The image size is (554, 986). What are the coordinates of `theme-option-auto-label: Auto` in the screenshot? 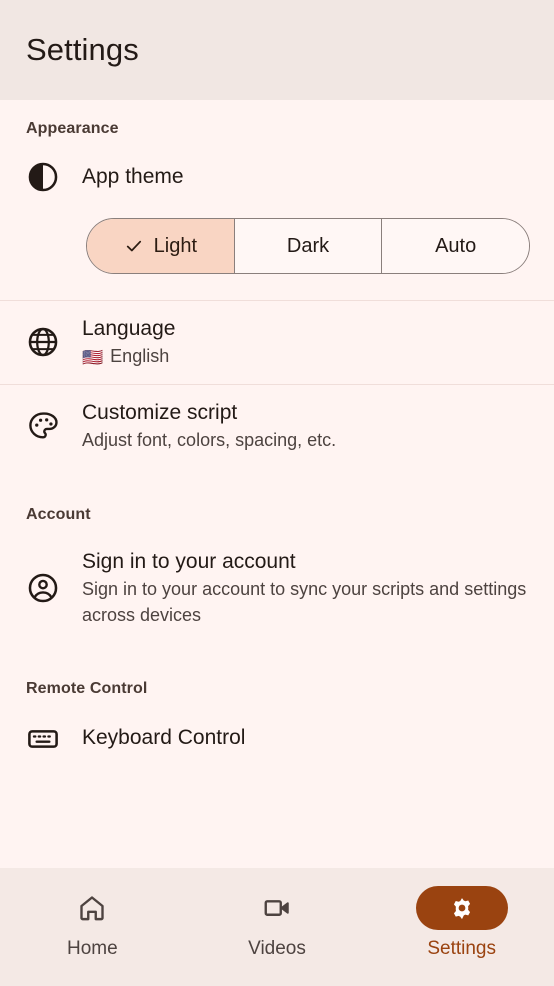 It's located at (456, 245).